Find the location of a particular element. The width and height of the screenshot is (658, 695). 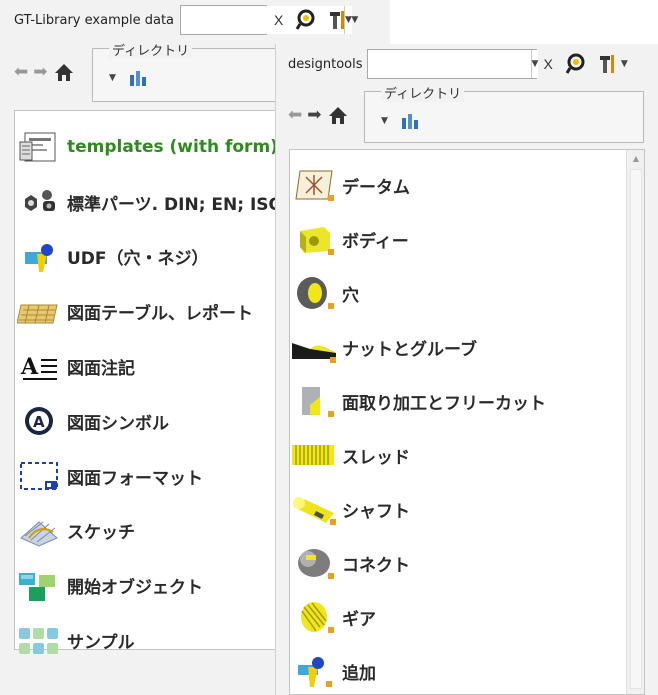

list-item-label: 開始オブジェクト is located at coordinates (135, 588).